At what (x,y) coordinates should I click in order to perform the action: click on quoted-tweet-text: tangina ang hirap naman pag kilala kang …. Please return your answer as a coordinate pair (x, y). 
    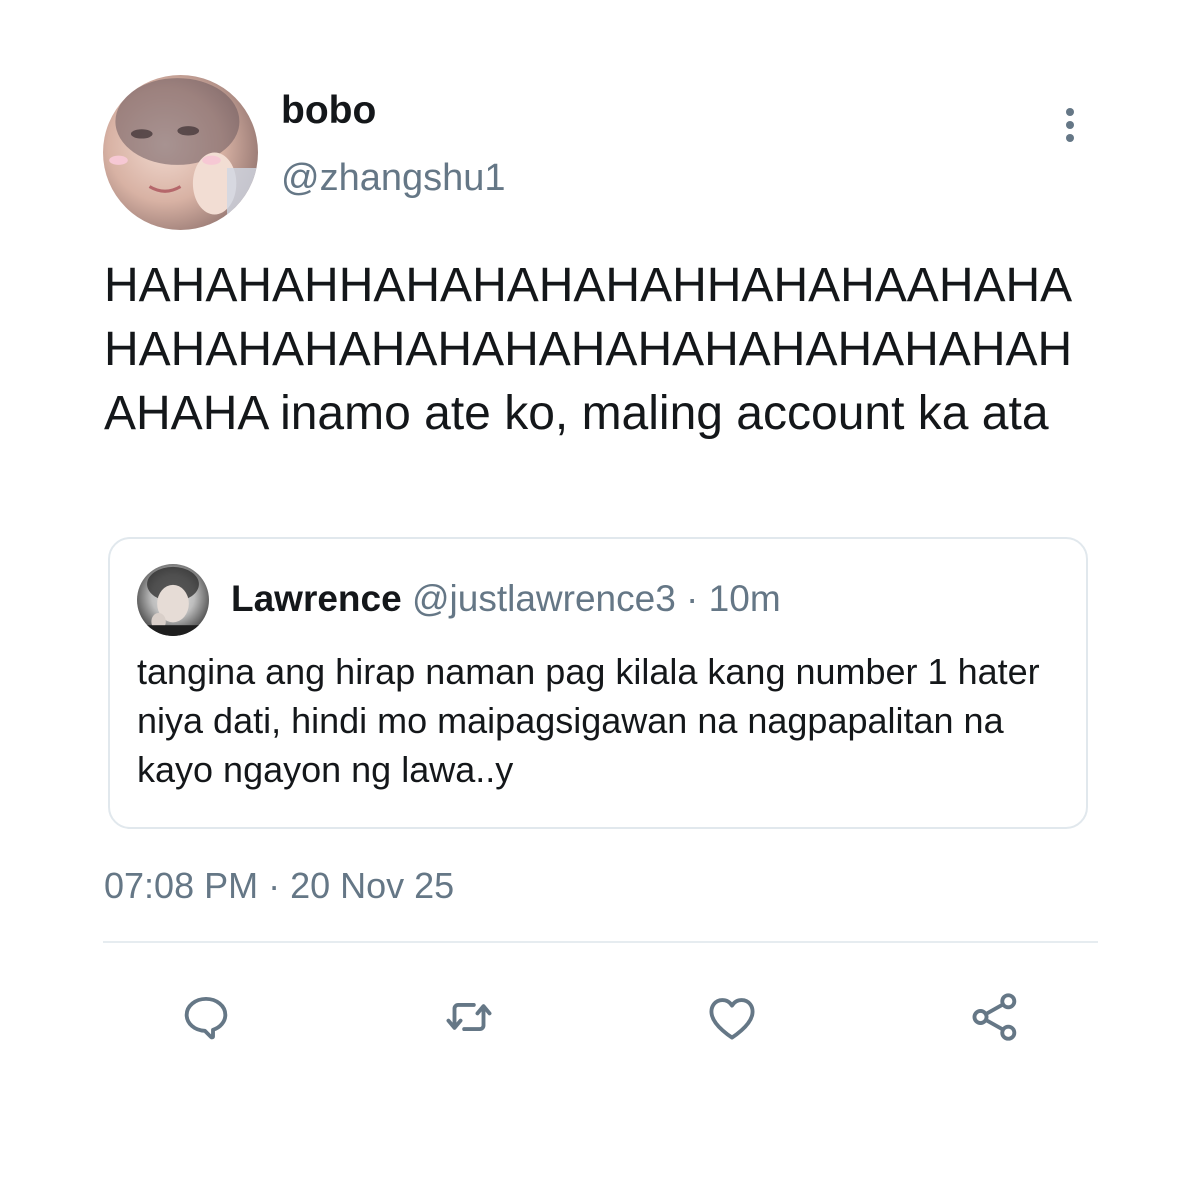
    Looking at the image, I should click on (588, 720).